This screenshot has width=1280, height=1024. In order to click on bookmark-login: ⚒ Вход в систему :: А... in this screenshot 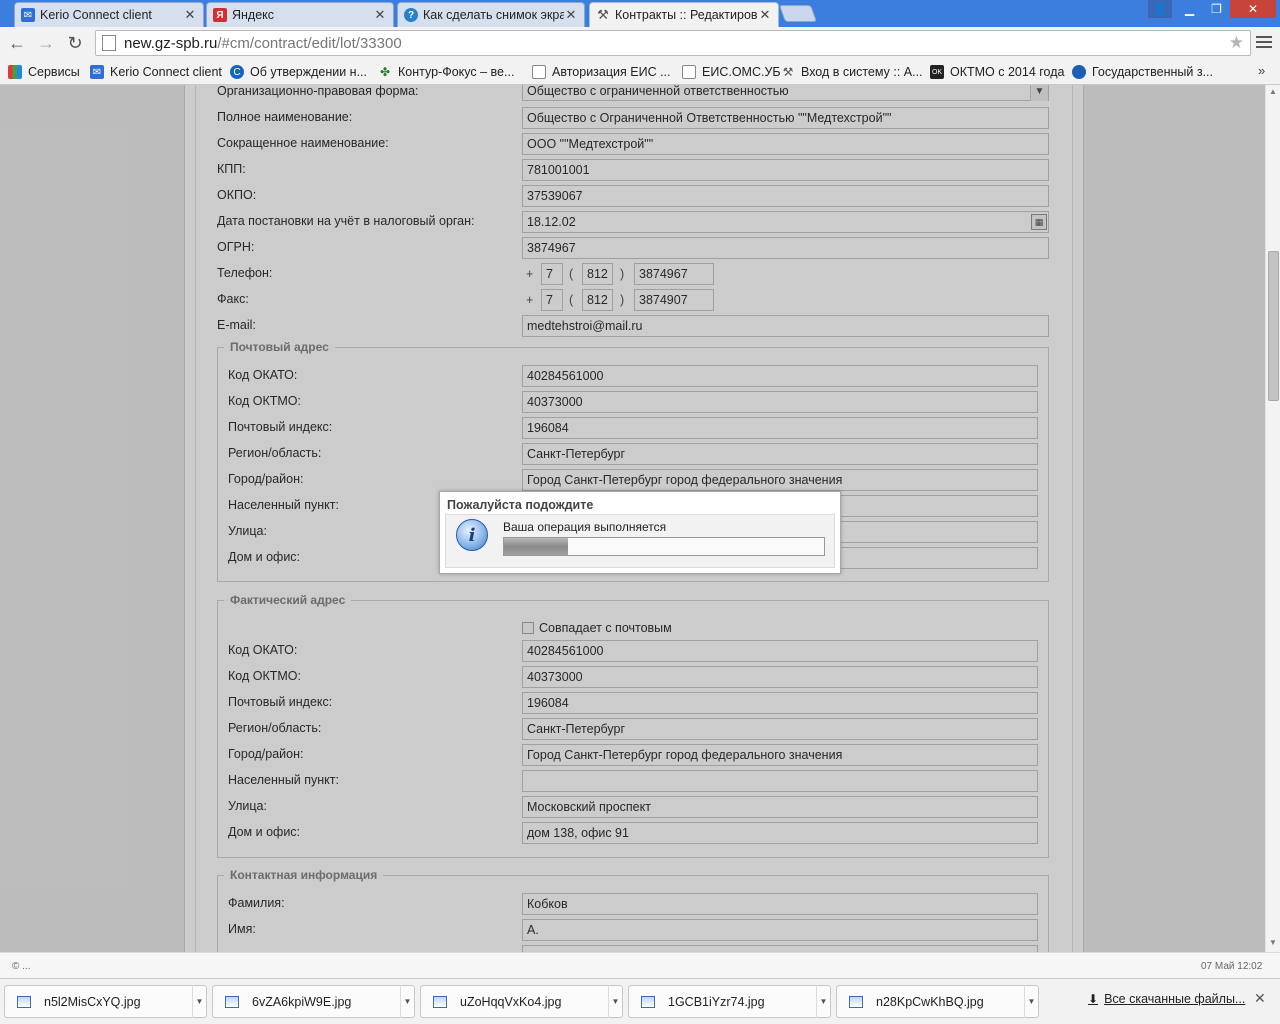, I will do `click(852, 72)`.